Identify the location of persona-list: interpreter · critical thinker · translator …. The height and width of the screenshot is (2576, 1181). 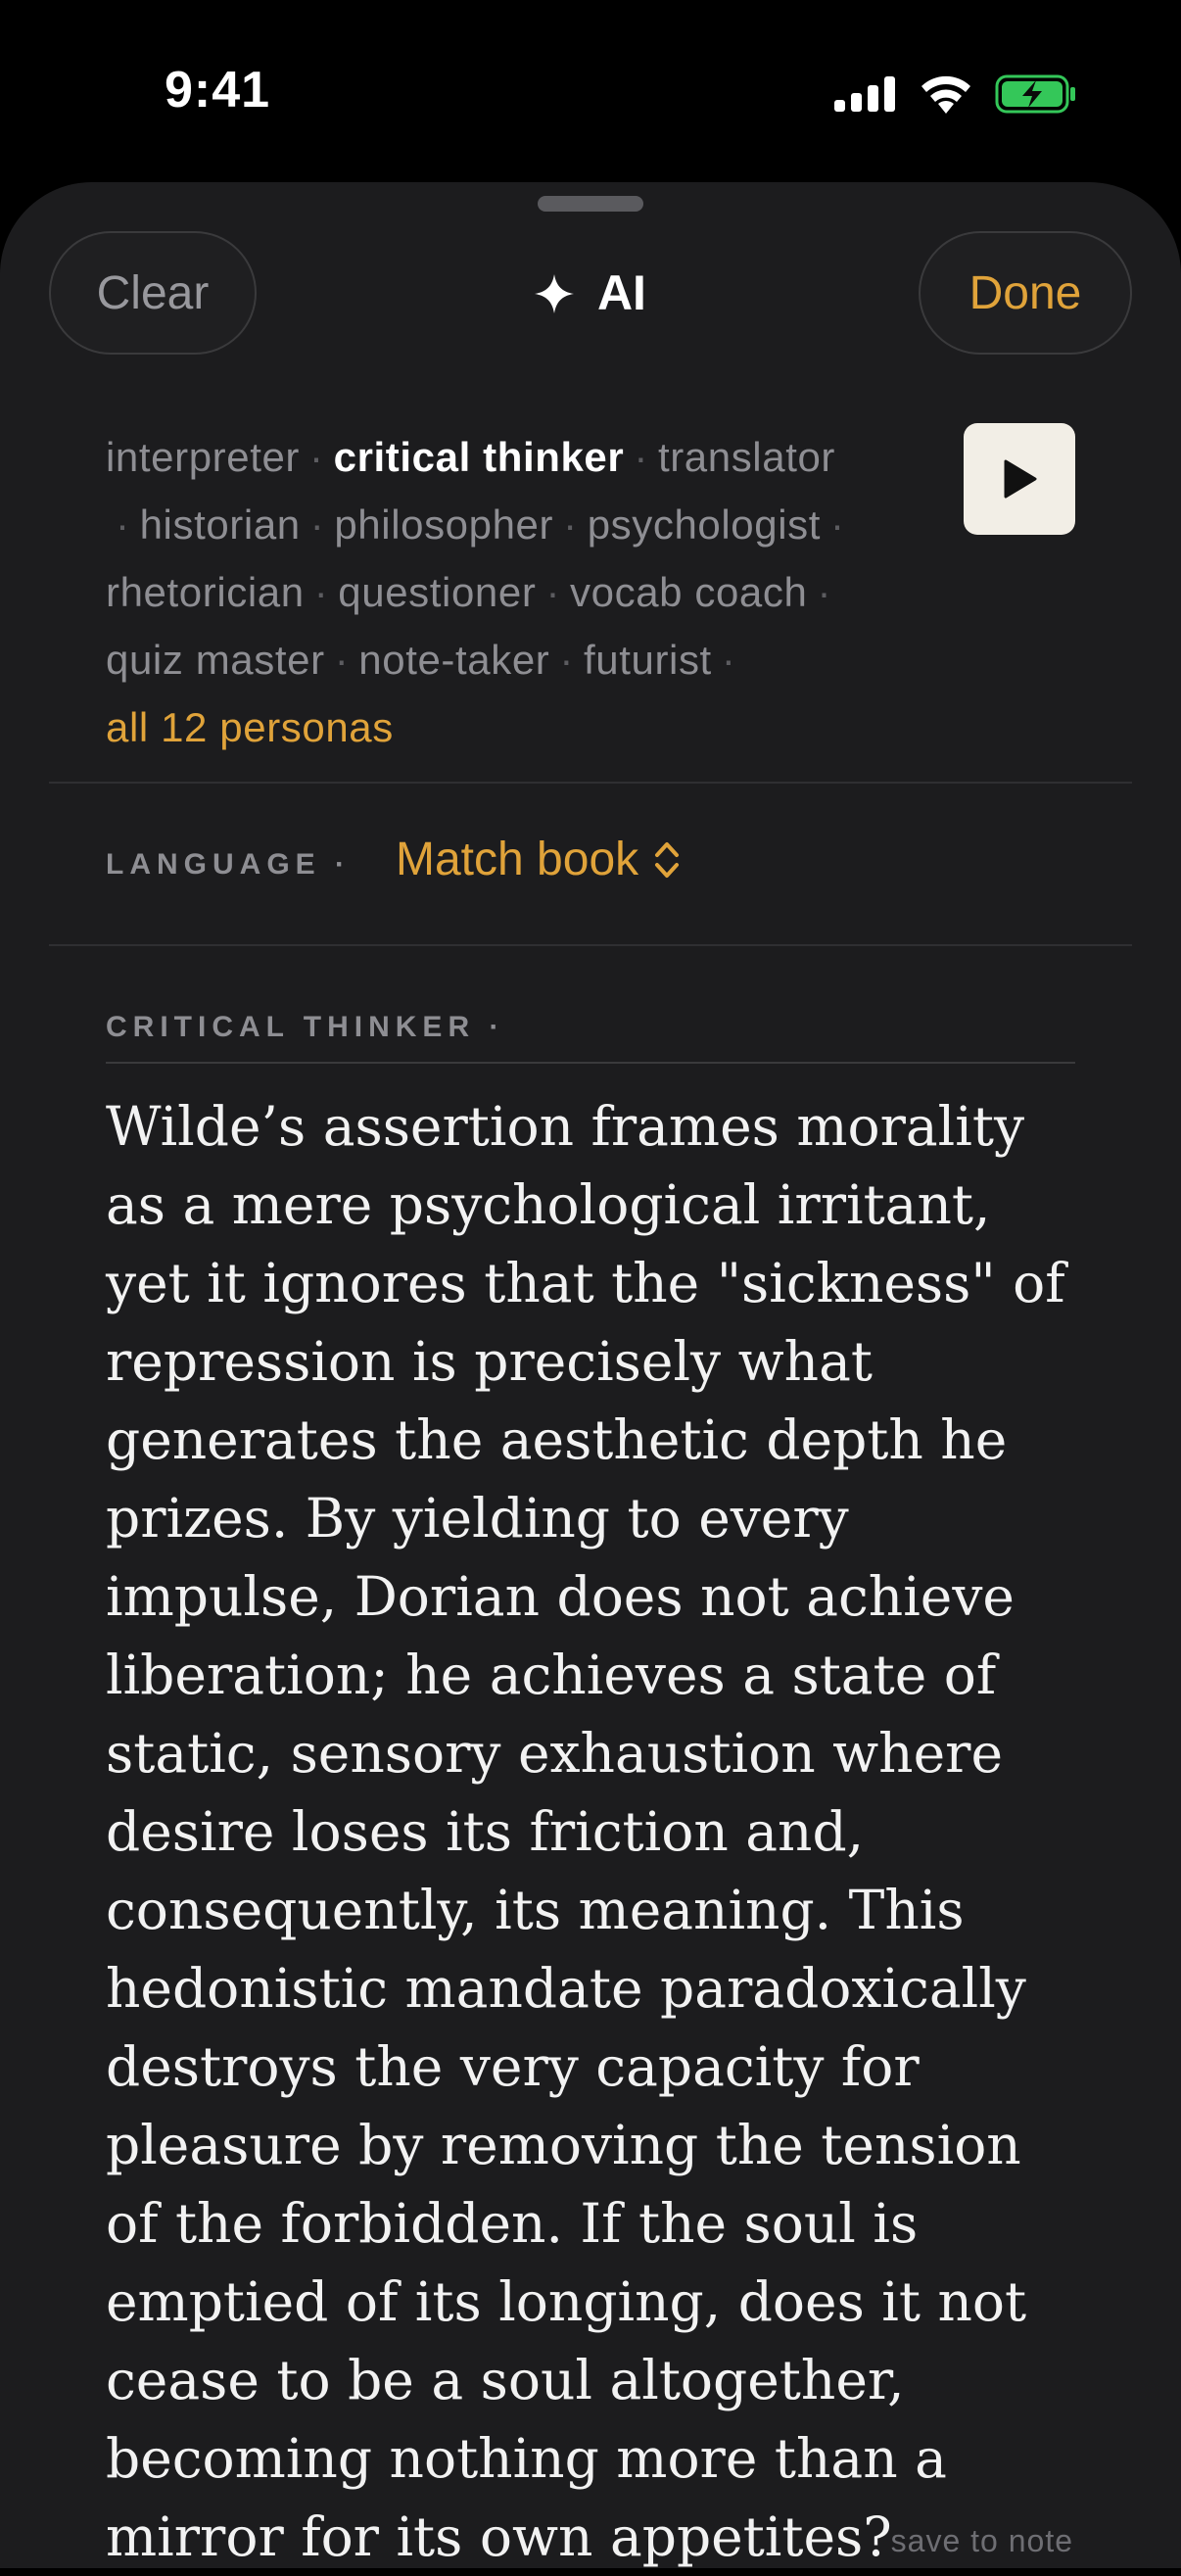
(522, 592).